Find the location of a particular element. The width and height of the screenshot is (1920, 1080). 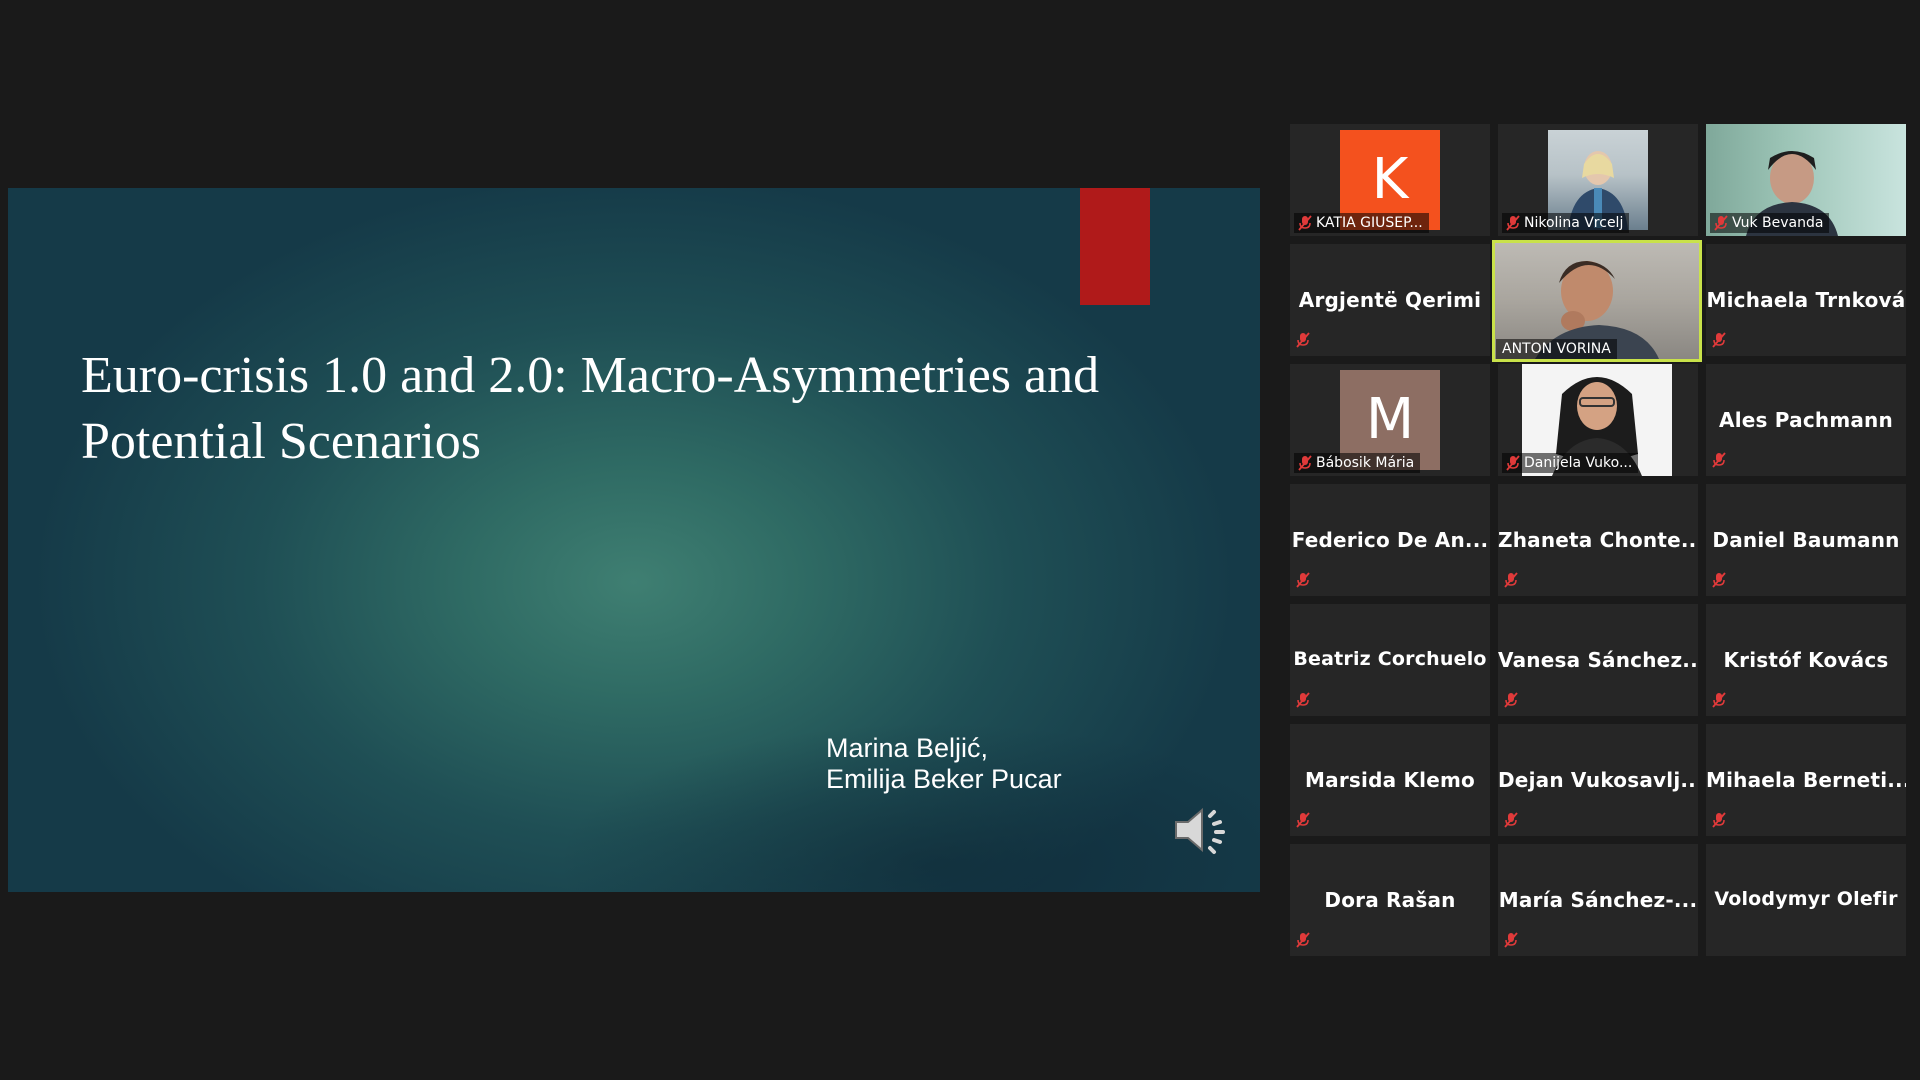

slide-authors: Marina Beljić, Emilija Beker Pucar is located at coordinates (944, 764).